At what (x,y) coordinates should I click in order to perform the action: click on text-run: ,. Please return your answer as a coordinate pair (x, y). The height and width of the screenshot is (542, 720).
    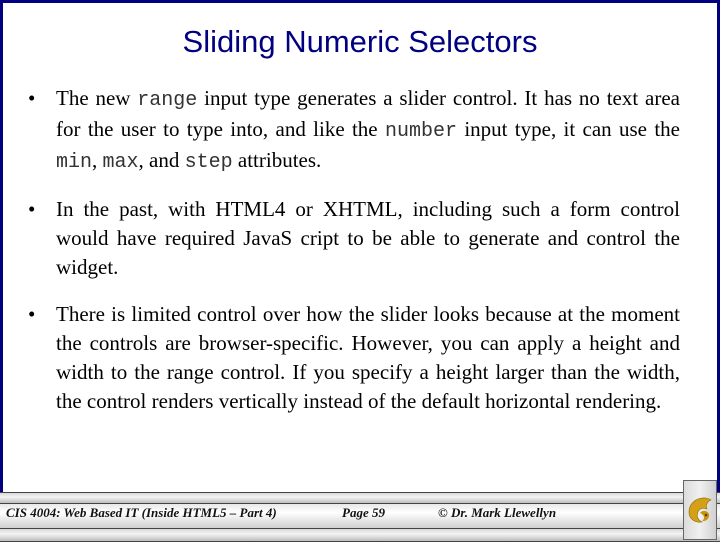
    Looking at the image, I should click on (97, 160).